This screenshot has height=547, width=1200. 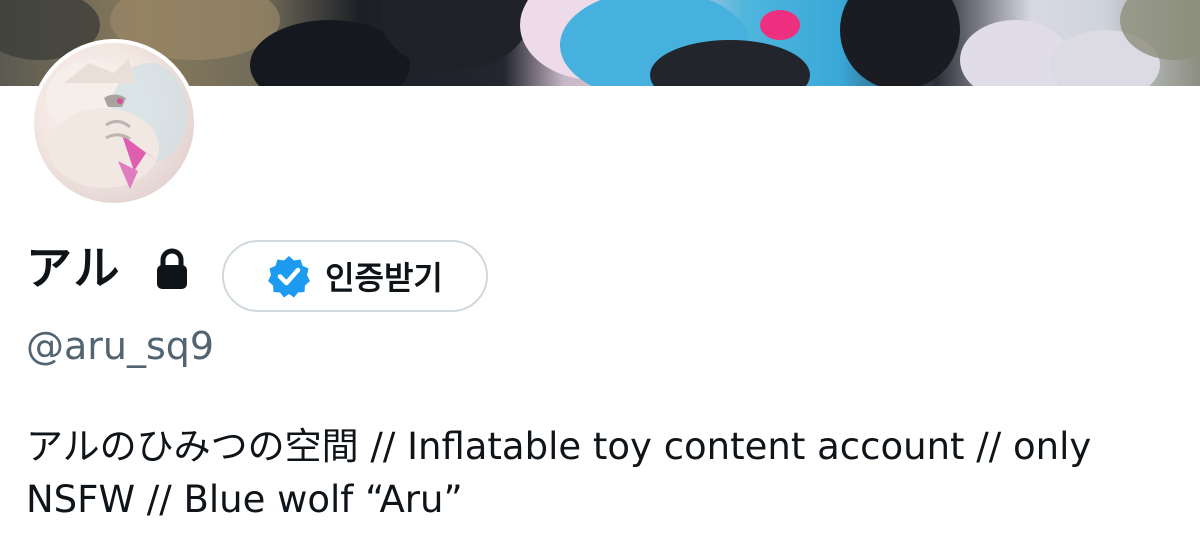 I want to click on avatar-image, so click(x=114, y=123).